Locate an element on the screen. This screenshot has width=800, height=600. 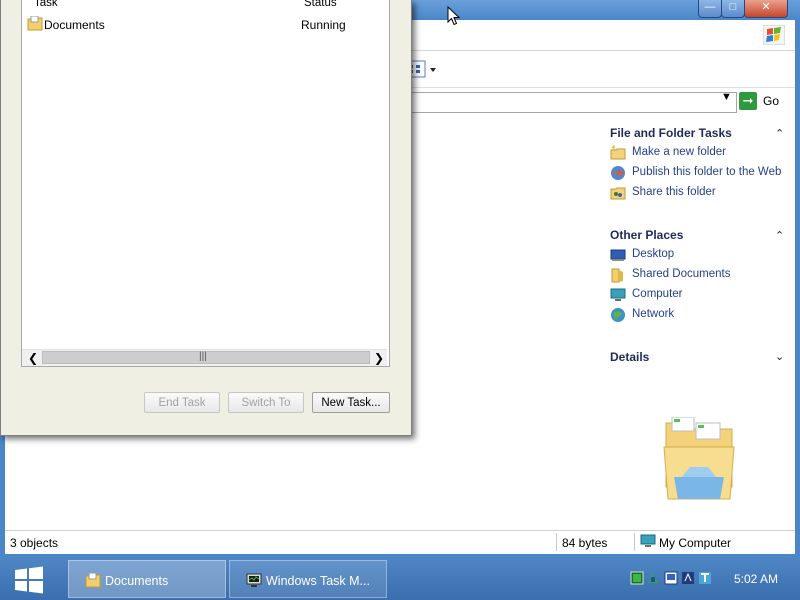
minimize-button: — is located at coordinates (710, 9).